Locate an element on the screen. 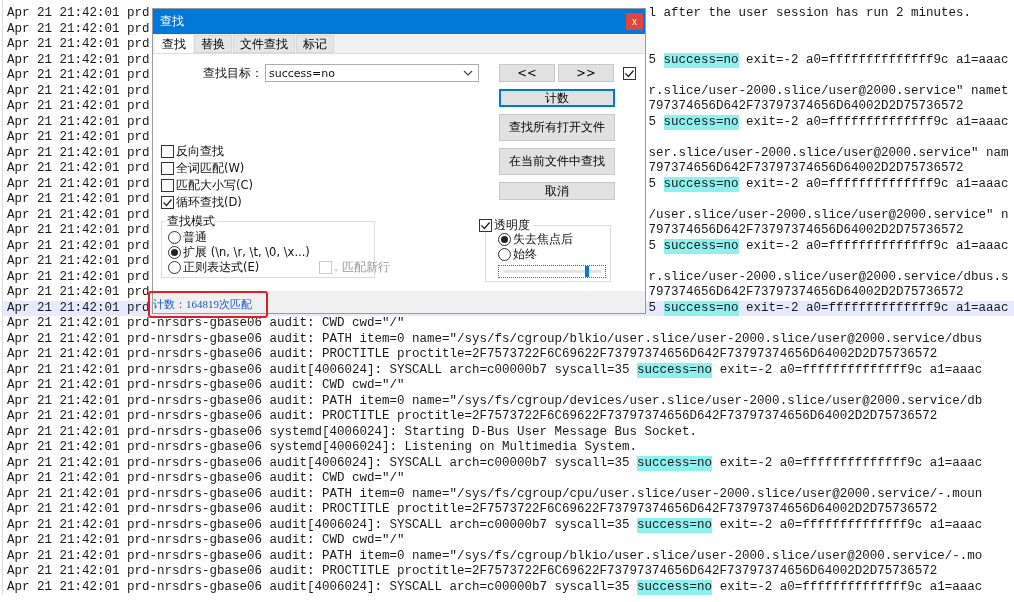 This screenshot has height=602, width=1014. log-text: /user.slice/user-2000.slice/user@2000.service" n is located at coordinates (828, 215).